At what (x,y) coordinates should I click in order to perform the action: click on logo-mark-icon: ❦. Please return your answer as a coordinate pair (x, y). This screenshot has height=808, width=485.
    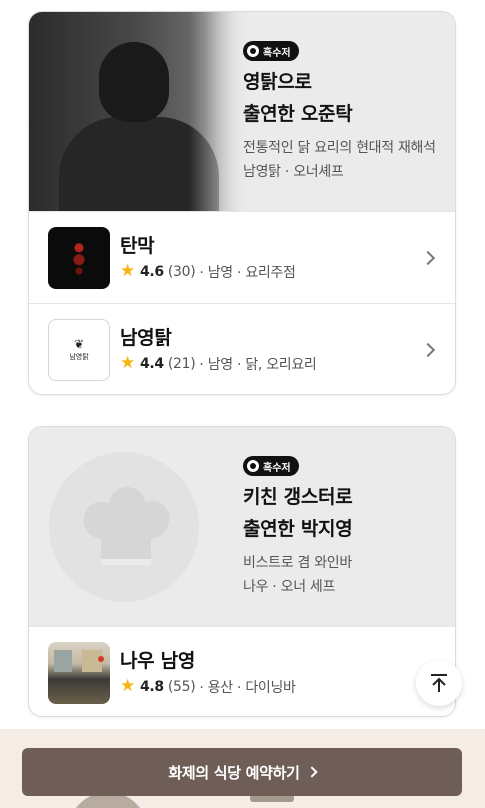
    Looking at the image, I should click on (79, 343).